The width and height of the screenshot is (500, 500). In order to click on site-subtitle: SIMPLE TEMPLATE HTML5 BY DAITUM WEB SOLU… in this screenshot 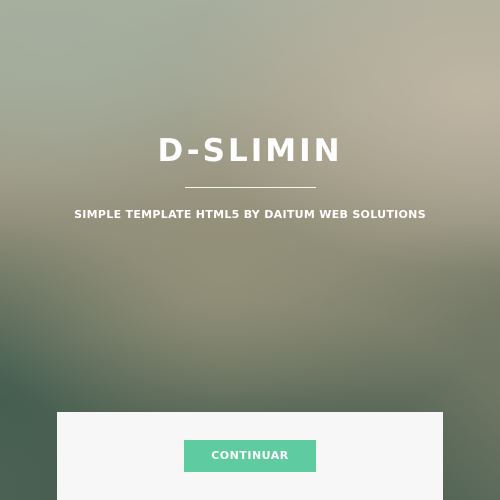, I will do `click(250, 214)`.